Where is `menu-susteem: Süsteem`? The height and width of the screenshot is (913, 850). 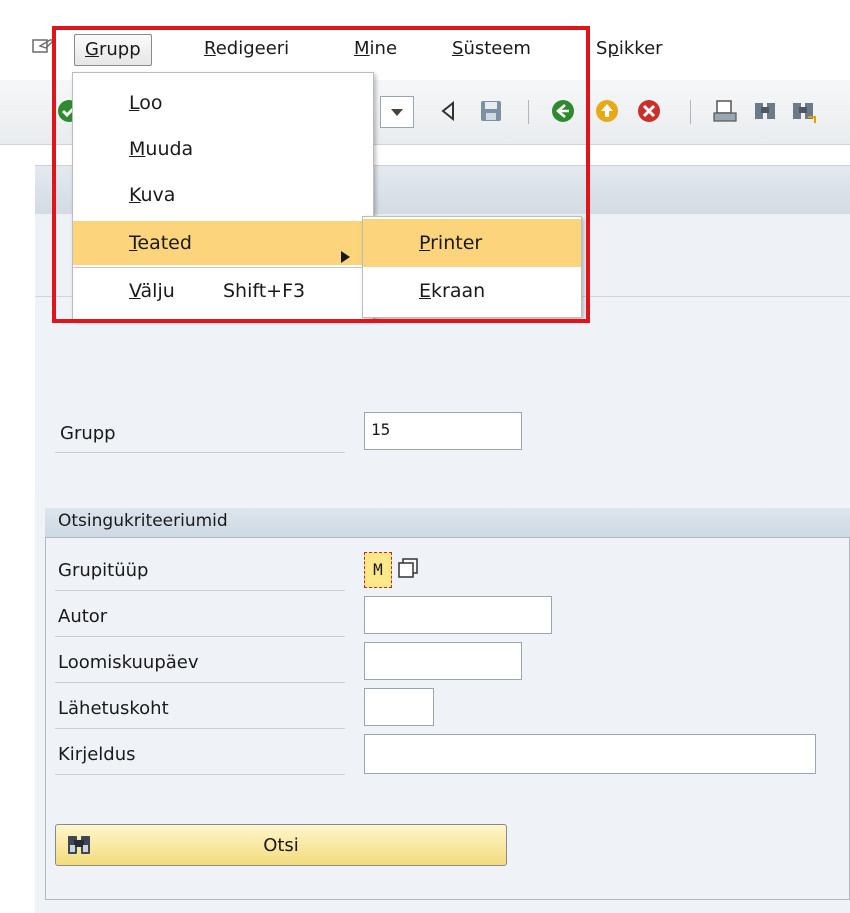
menu-susteem: Süsteem is located at coordinates (491, 49).